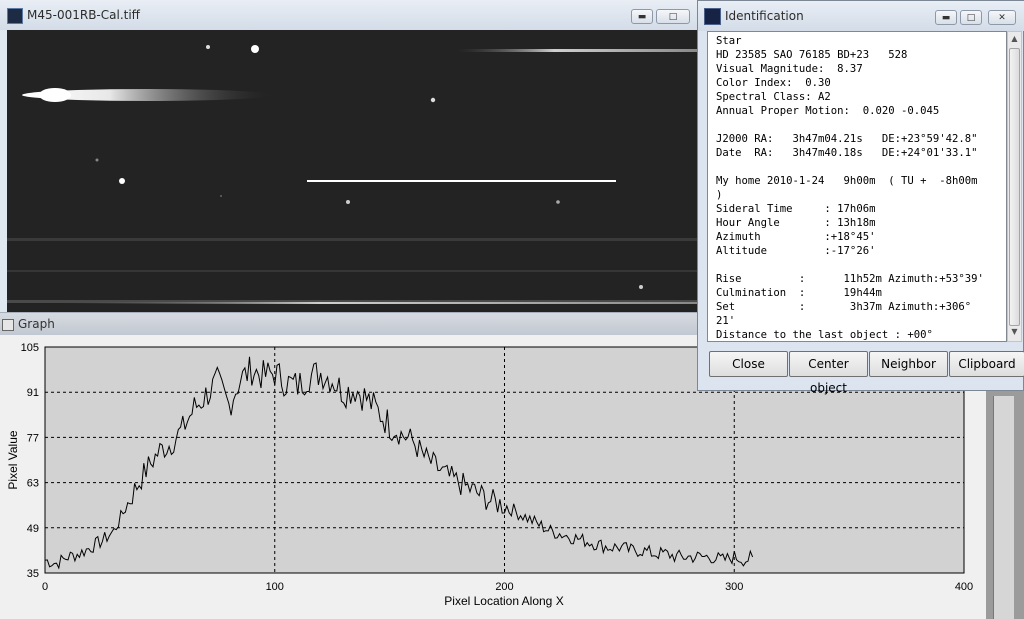 This screenshot has height=619, width=1024. I want to click on x-tick-label: 300, so click(734, 587).